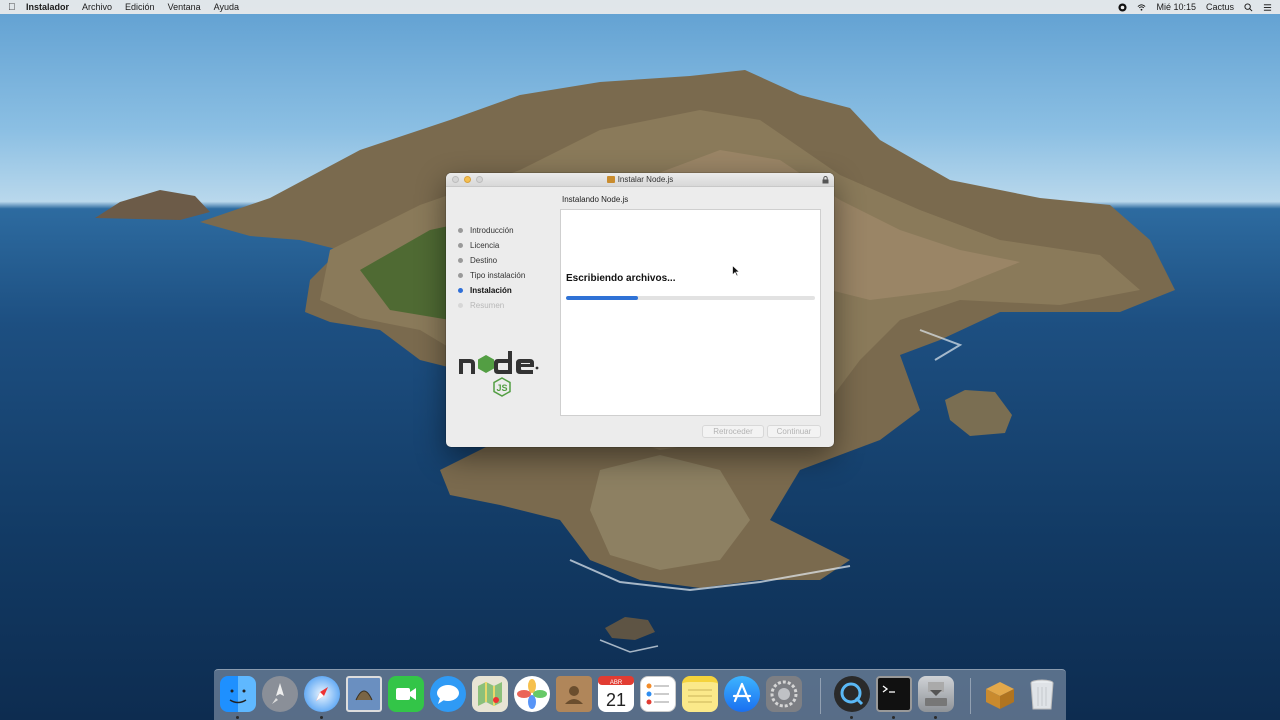  Describe the element at coordinates (364, 694) in the screenshot. I see `mail-icon` at that location.